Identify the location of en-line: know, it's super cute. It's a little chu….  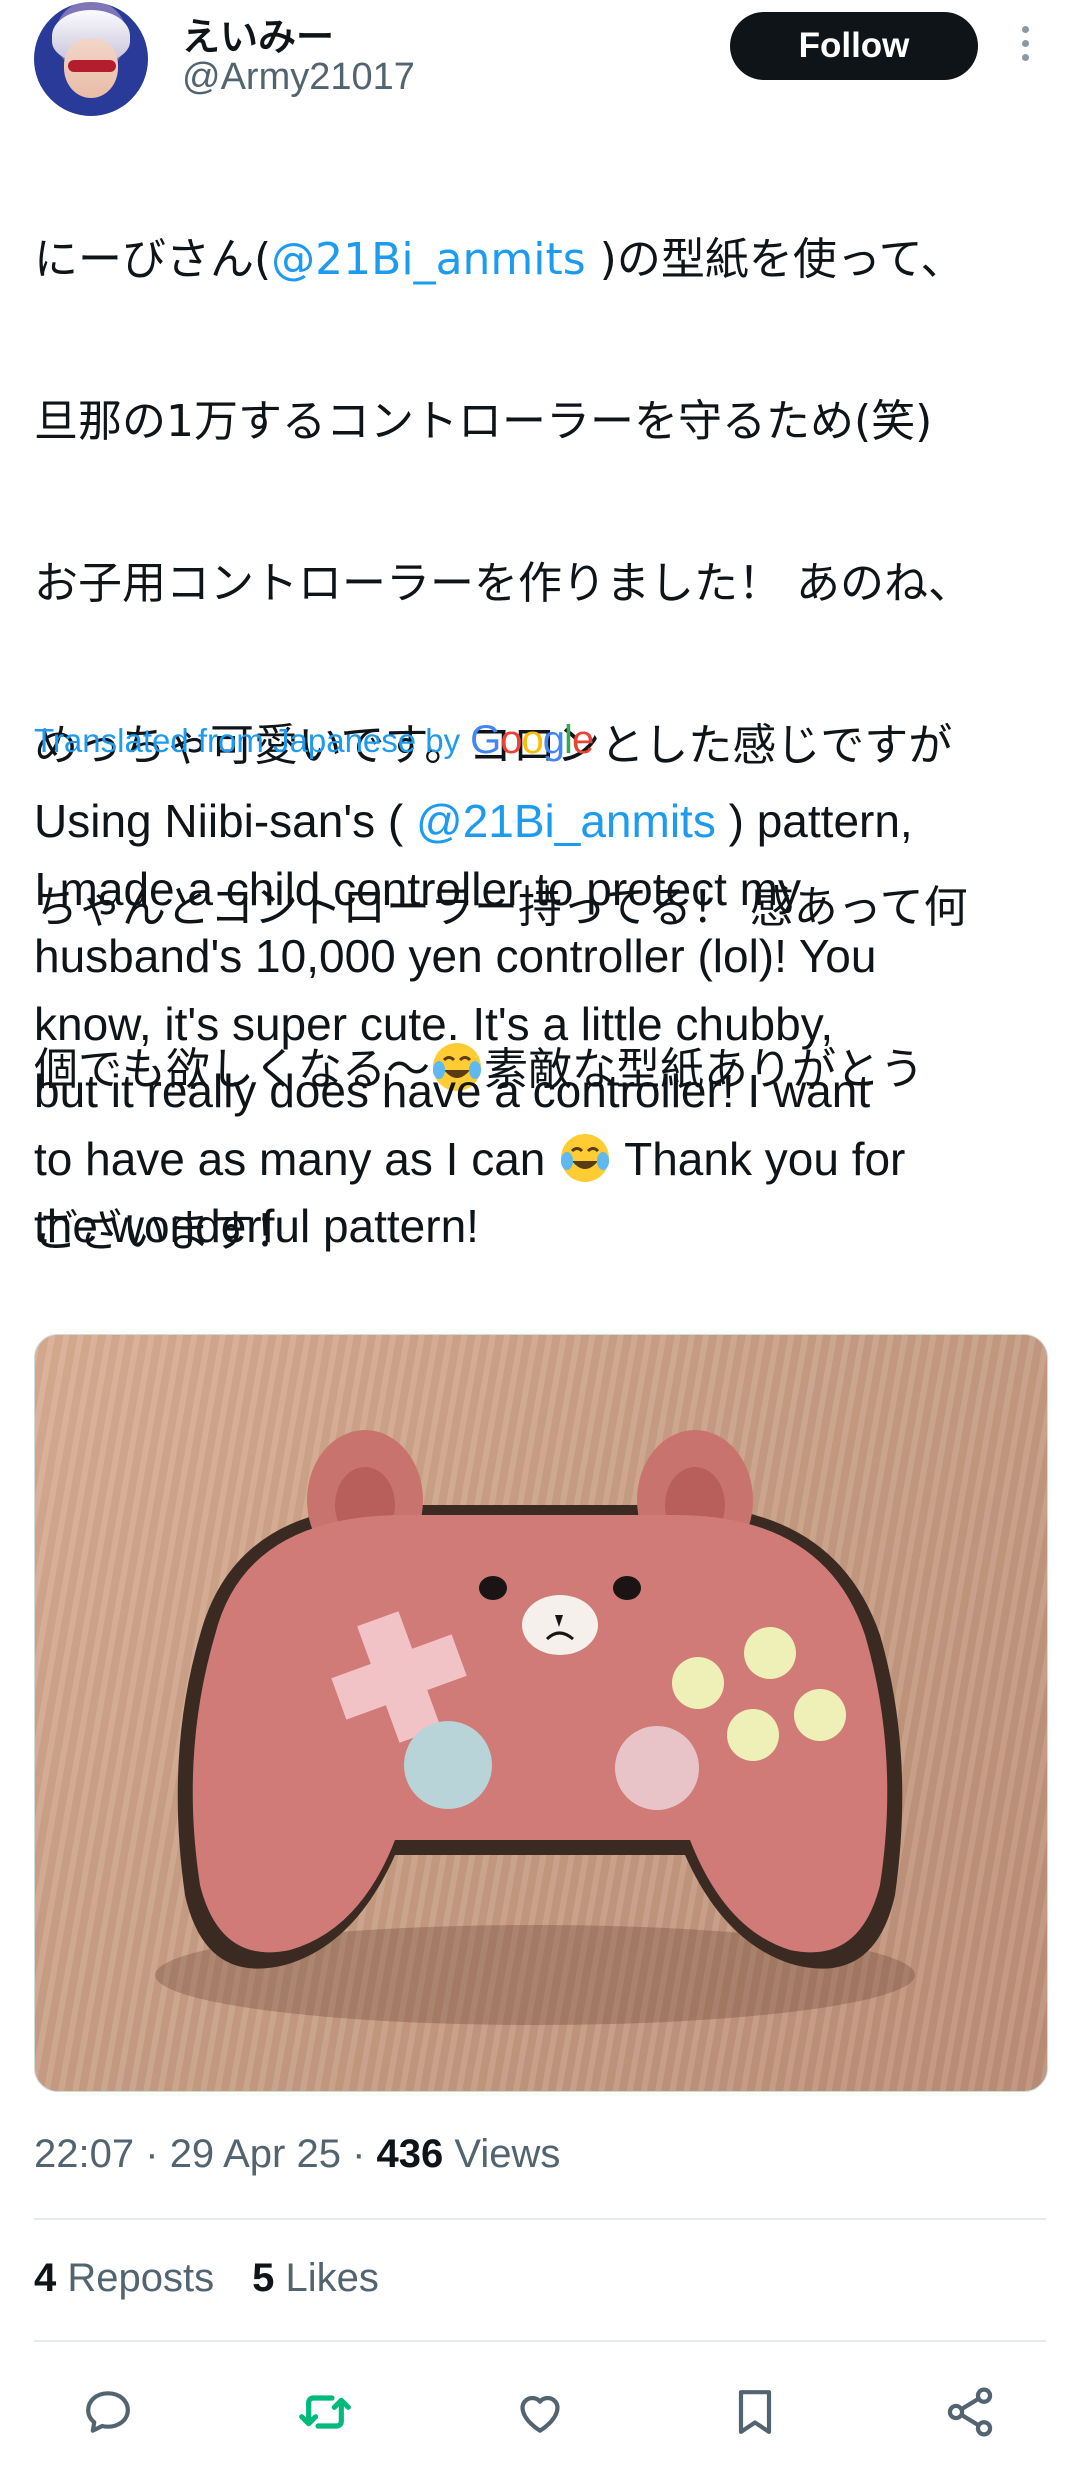
(434, 1023).